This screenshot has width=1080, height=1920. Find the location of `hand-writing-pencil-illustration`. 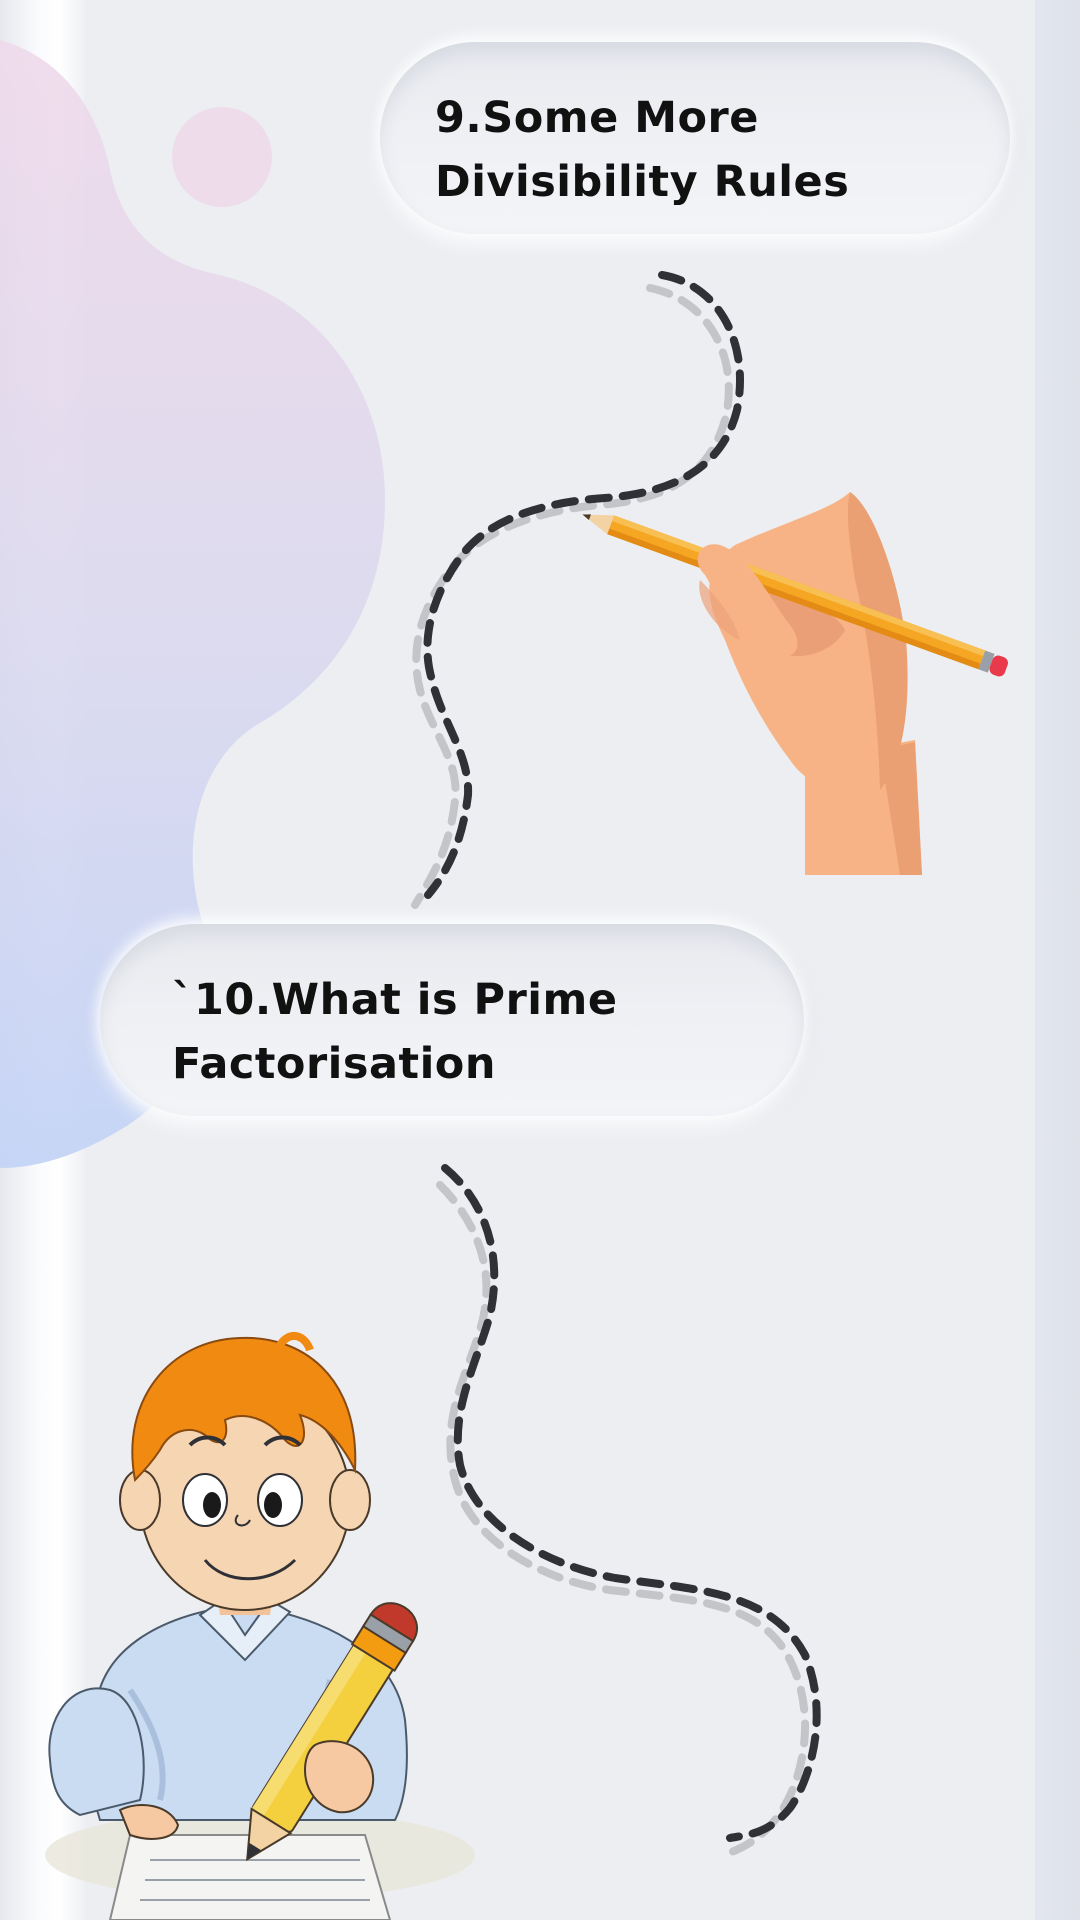

hand-writing-pencil-illustration is located at coordinates (795, 683).